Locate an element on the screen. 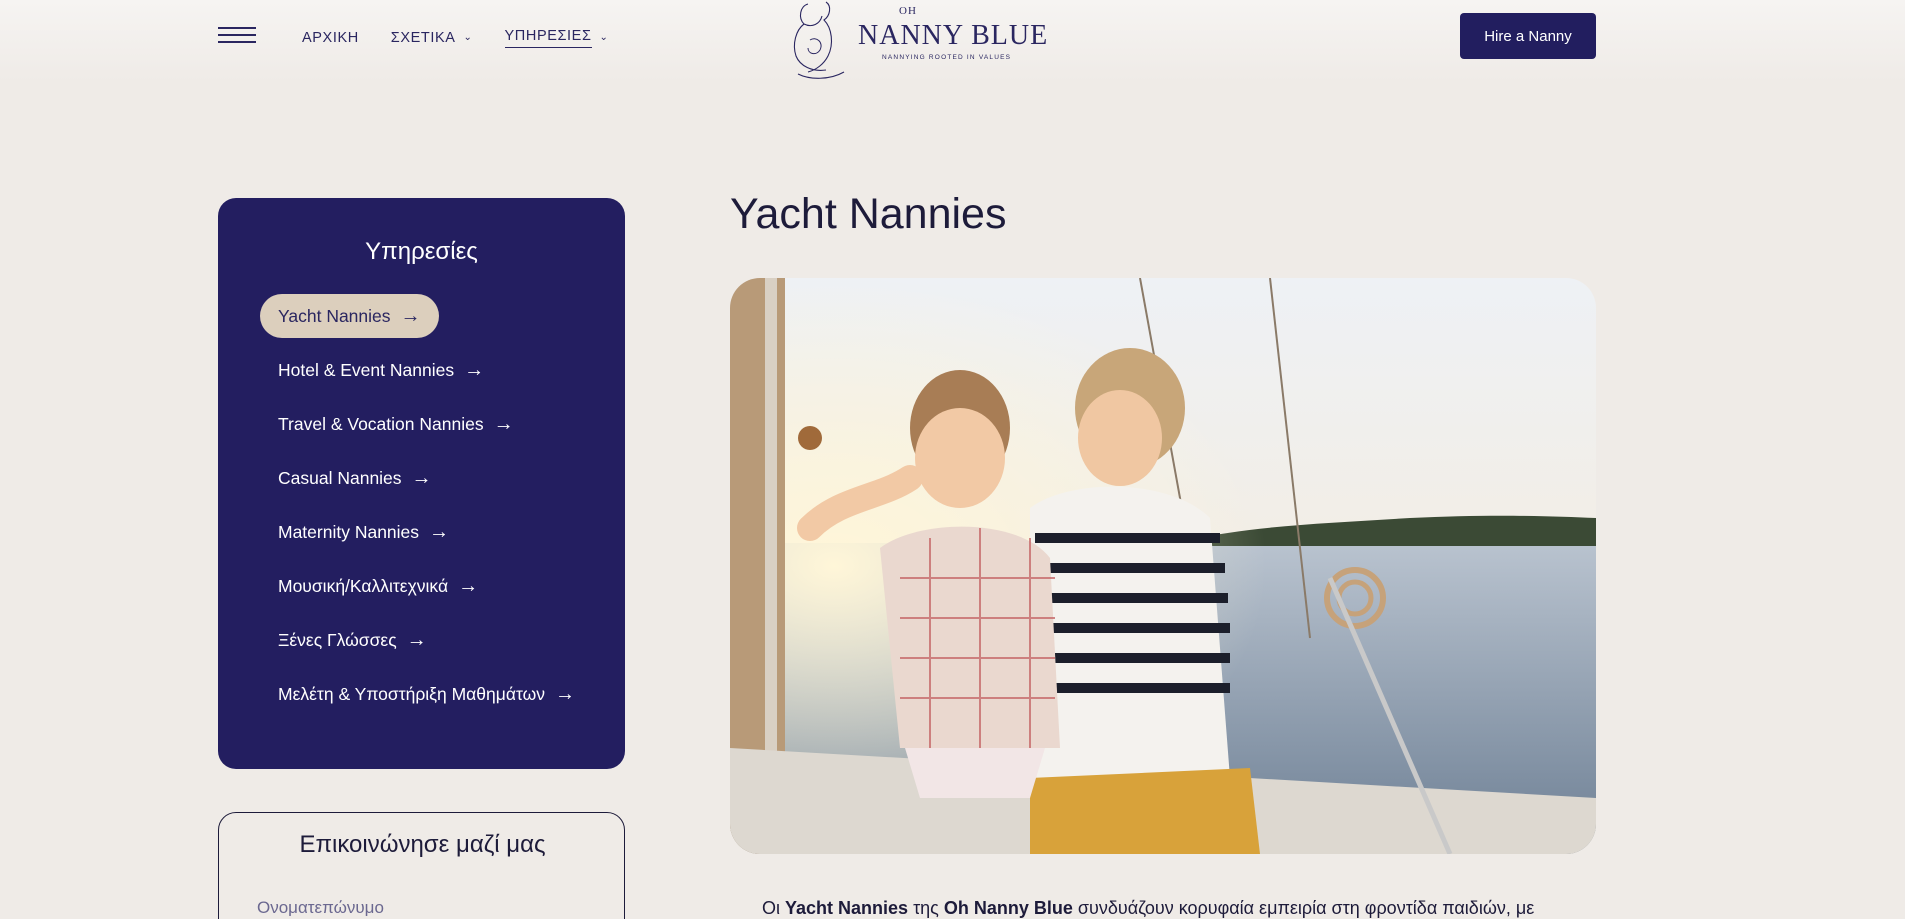 This screenshot has height=919, width=1905. logo-oh: OH is located at coordinates (908, 11).